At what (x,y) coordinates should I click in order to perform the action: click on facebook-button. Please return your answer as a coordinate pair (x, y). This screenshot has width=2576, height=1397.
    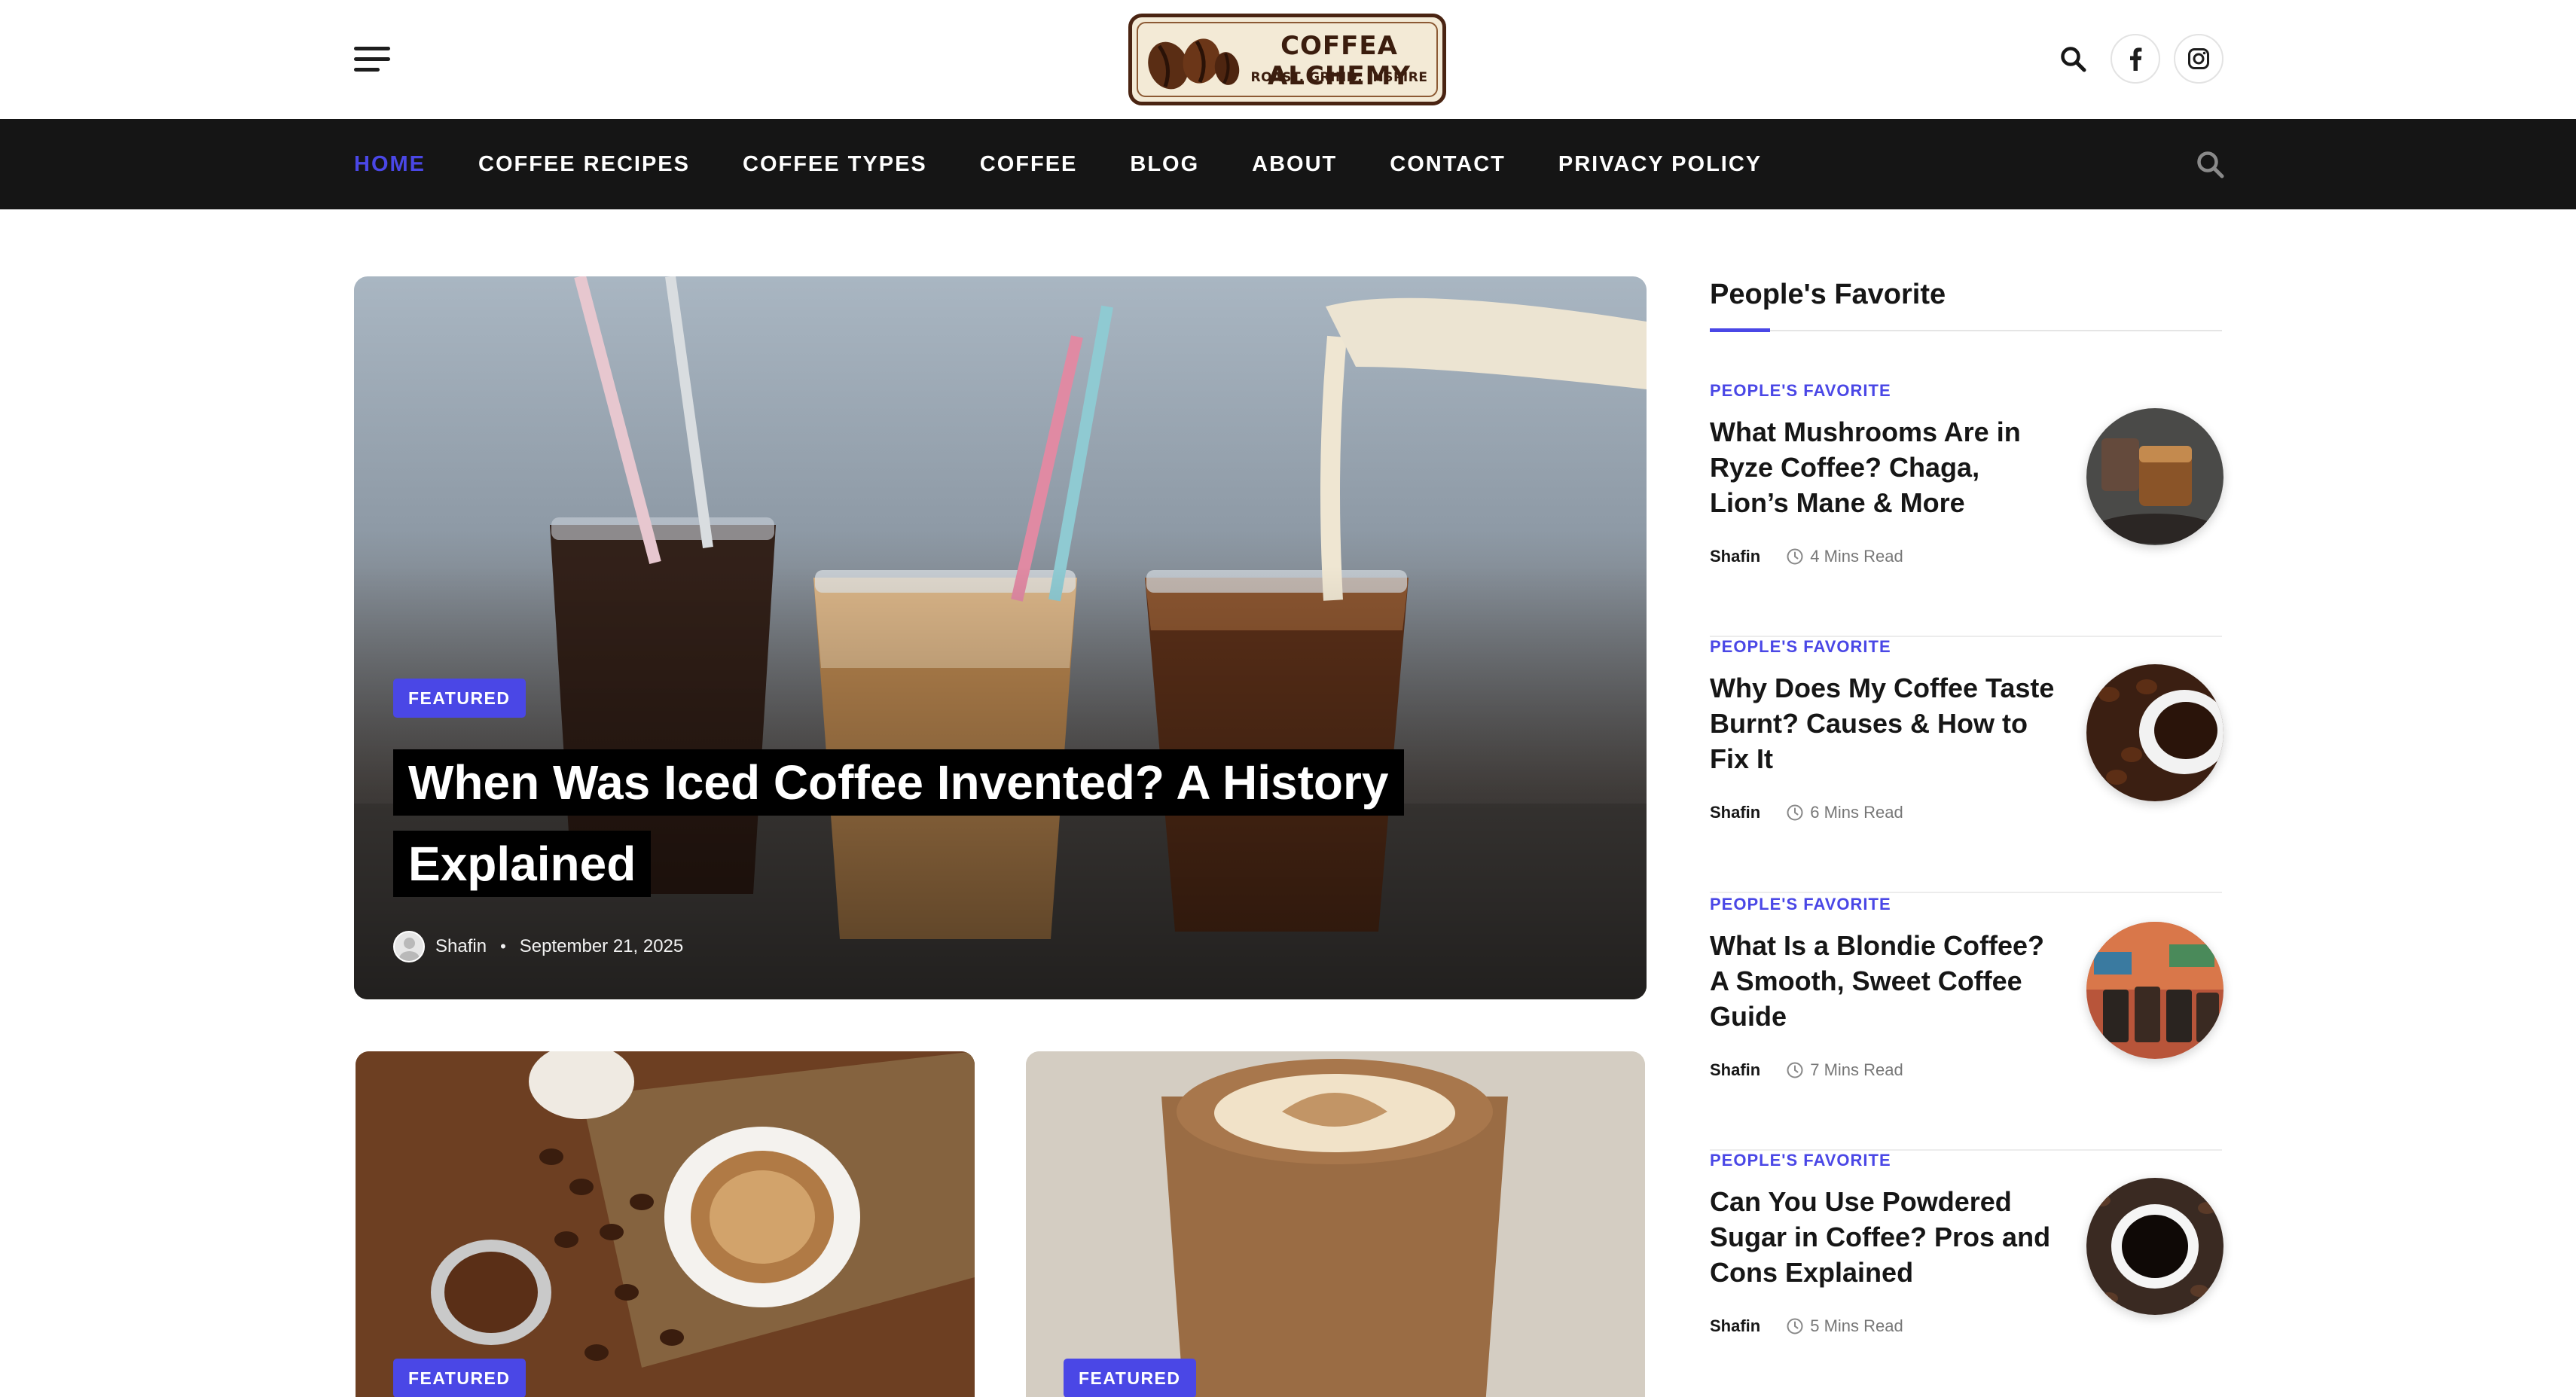
    Looking at the image, I should click on (2136, 59).